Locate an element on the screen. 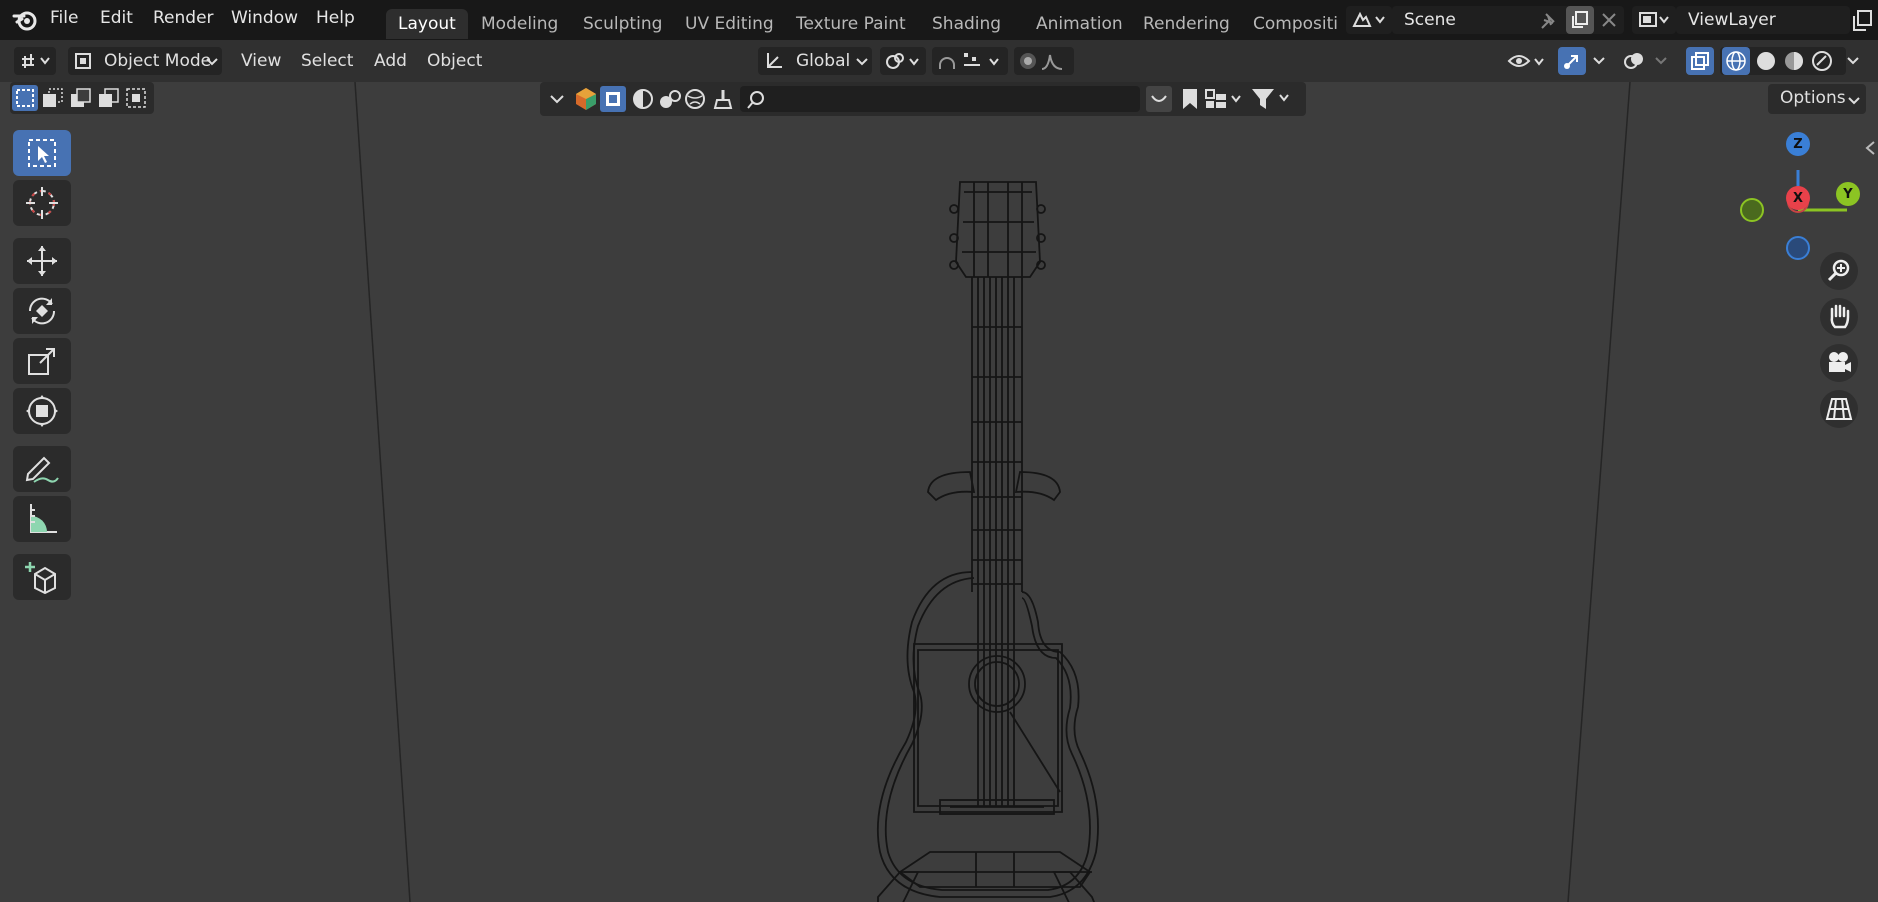 This screenshot has width=1878, height=902. tool-move is located at coordinates (42, 261).